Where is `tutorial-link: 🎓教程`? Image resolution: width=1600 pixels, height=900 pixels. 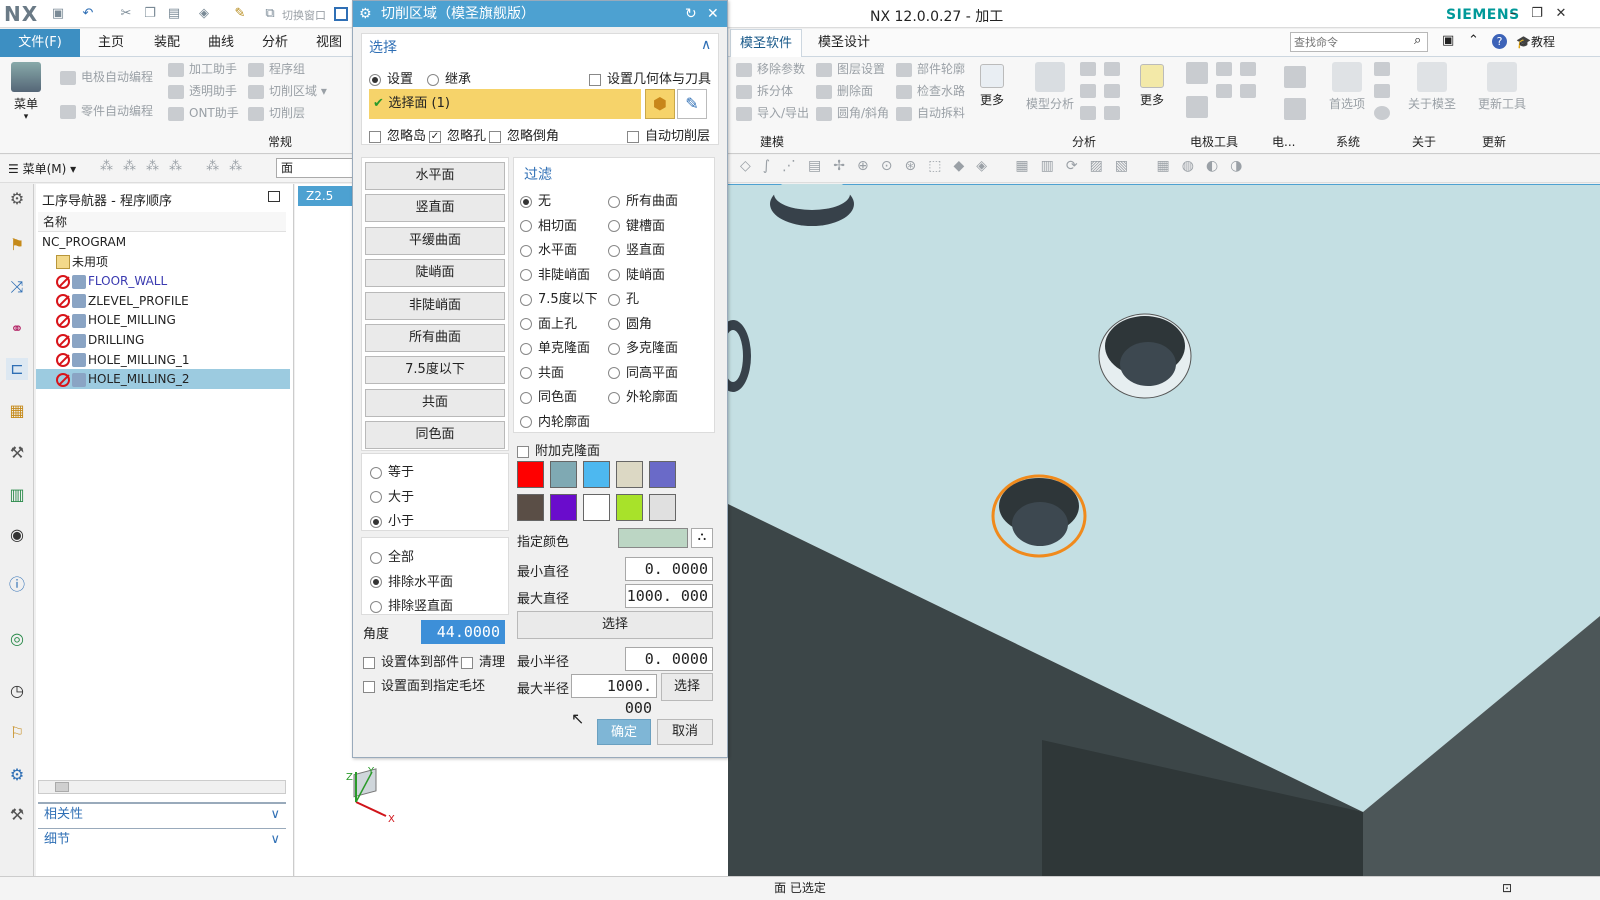 tutorial-link: 🎓教程 is located at coordinates (1535, 41).